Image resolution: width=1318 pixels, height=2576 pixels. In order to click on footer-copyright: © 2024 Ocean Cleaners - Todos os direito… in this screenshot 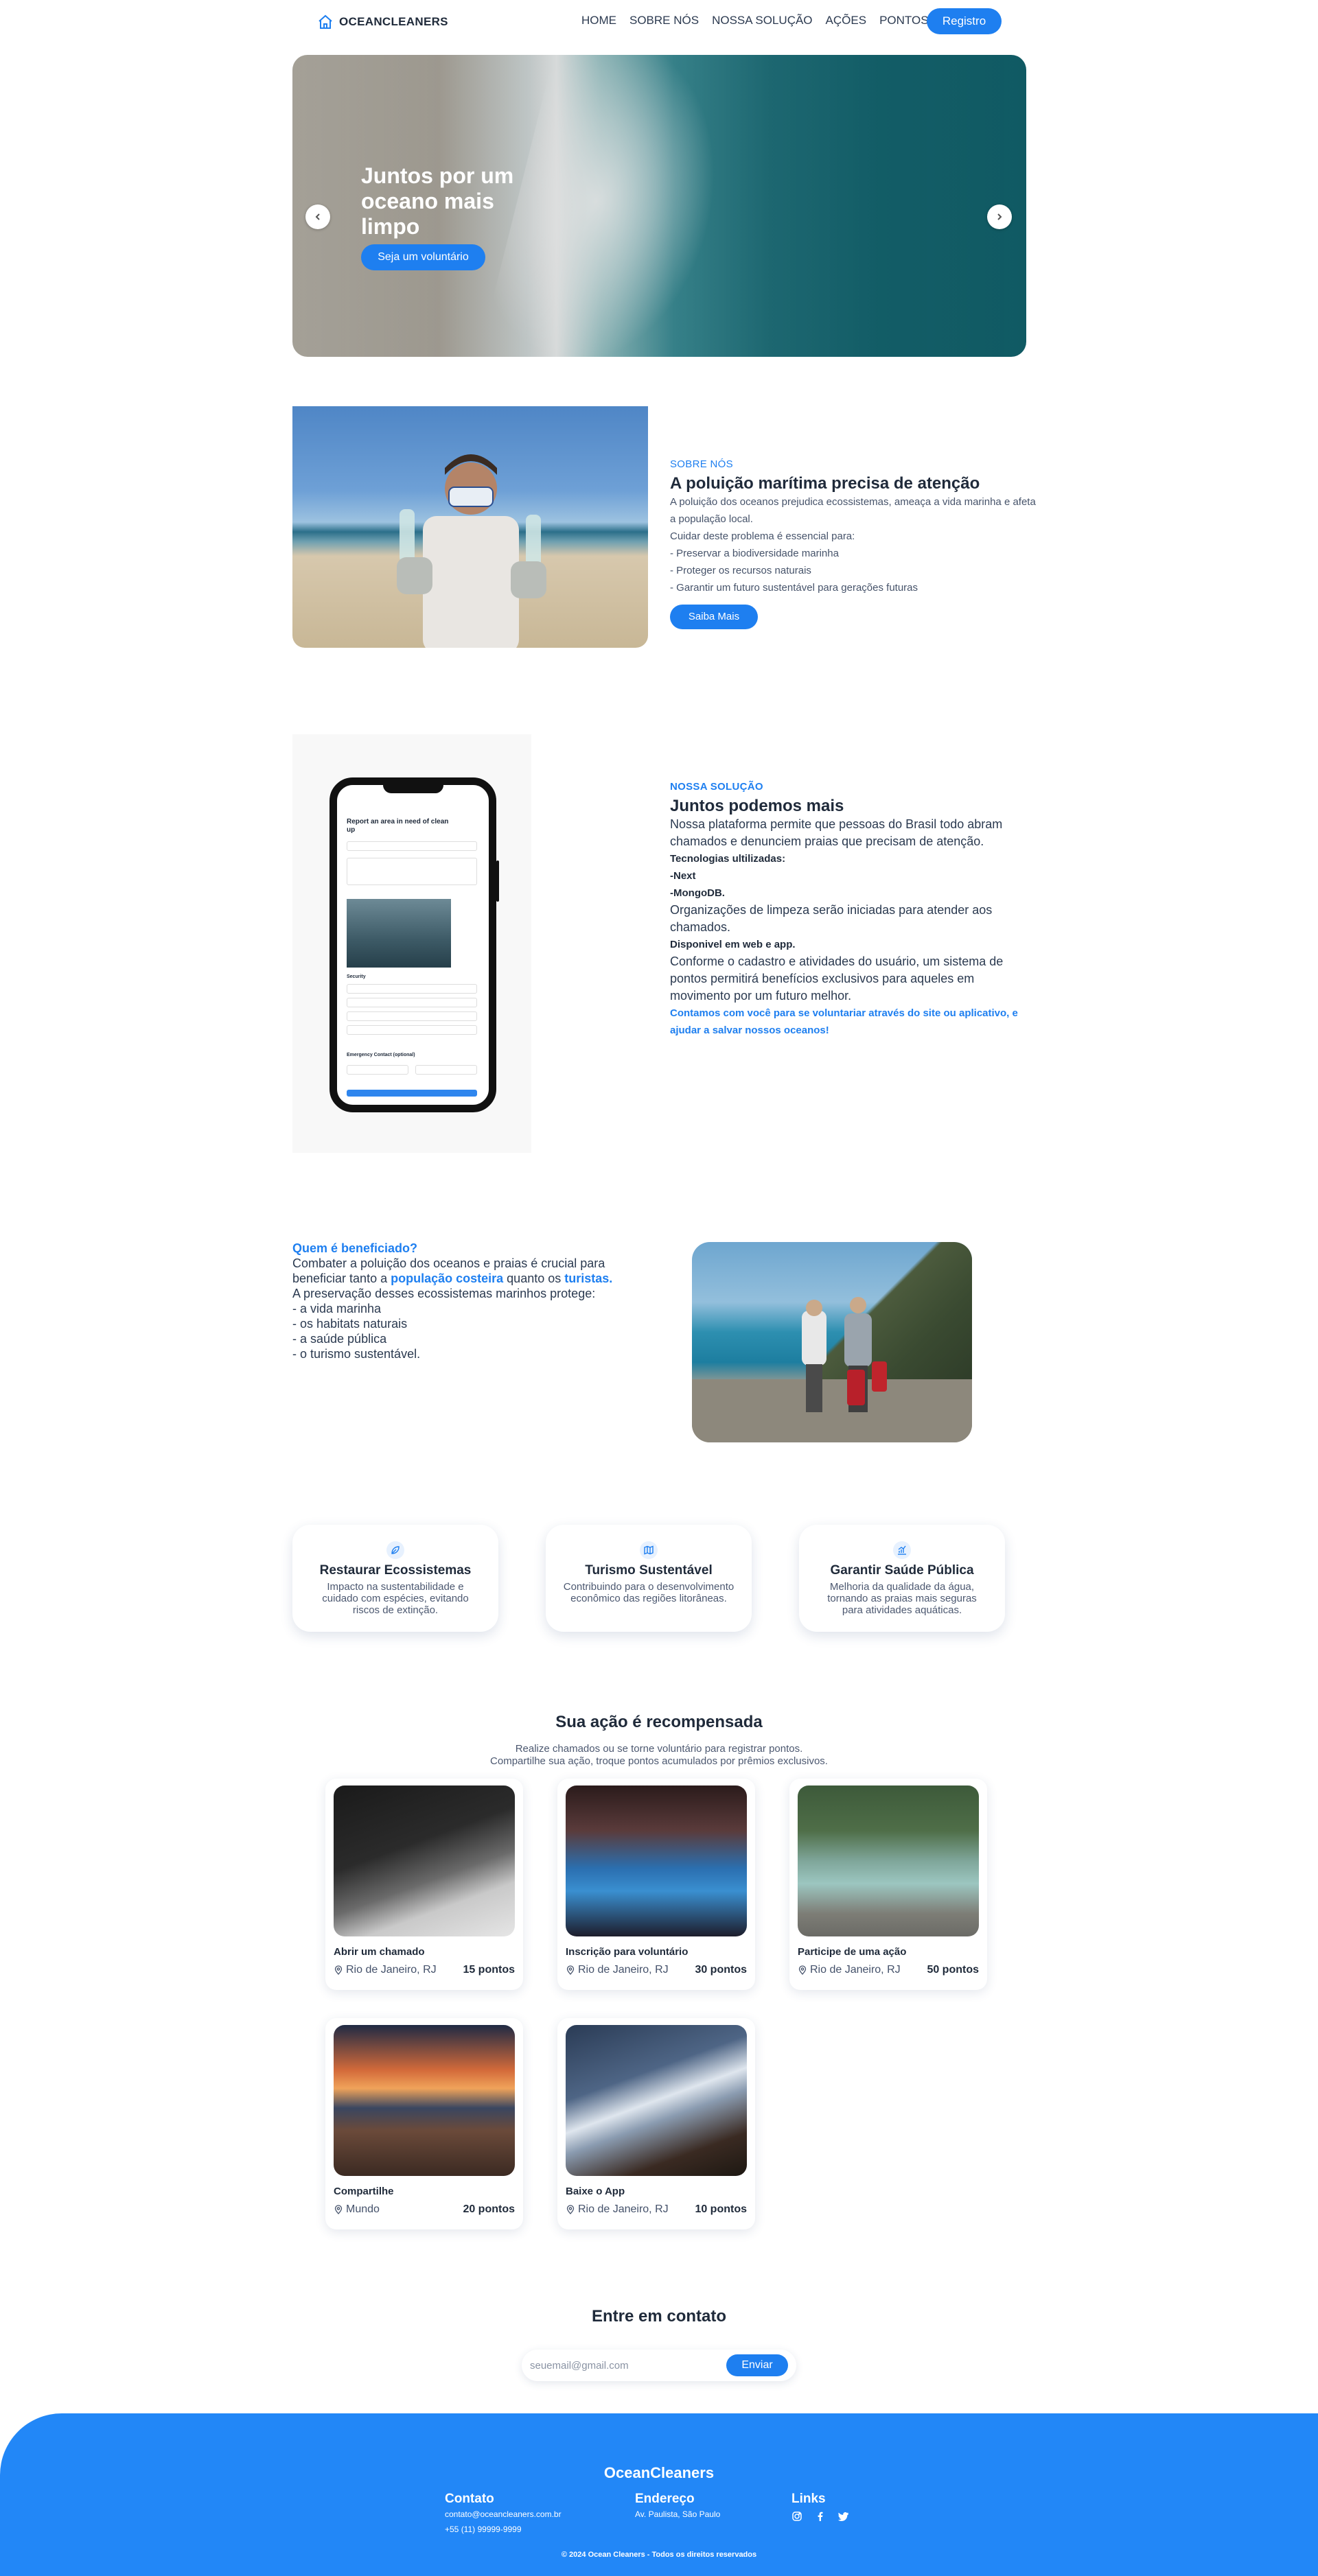, I will do `click(659, 2555)`.